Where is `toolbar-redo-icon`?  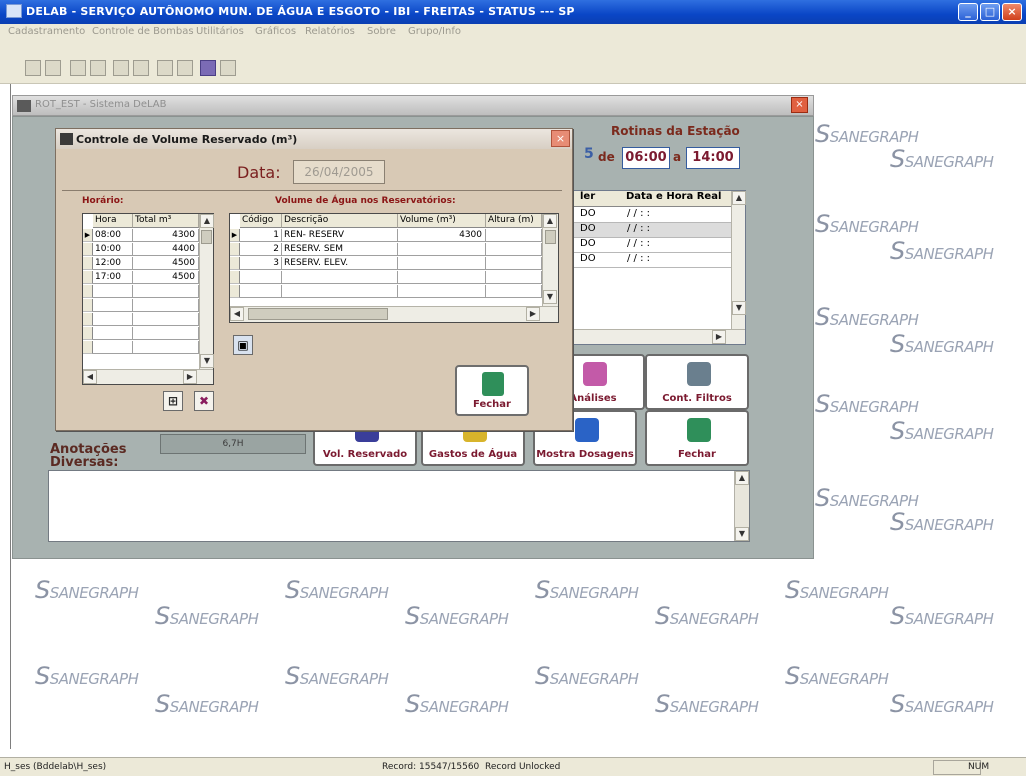 toolbar-redo-icon is located at coordinates (141, 68).